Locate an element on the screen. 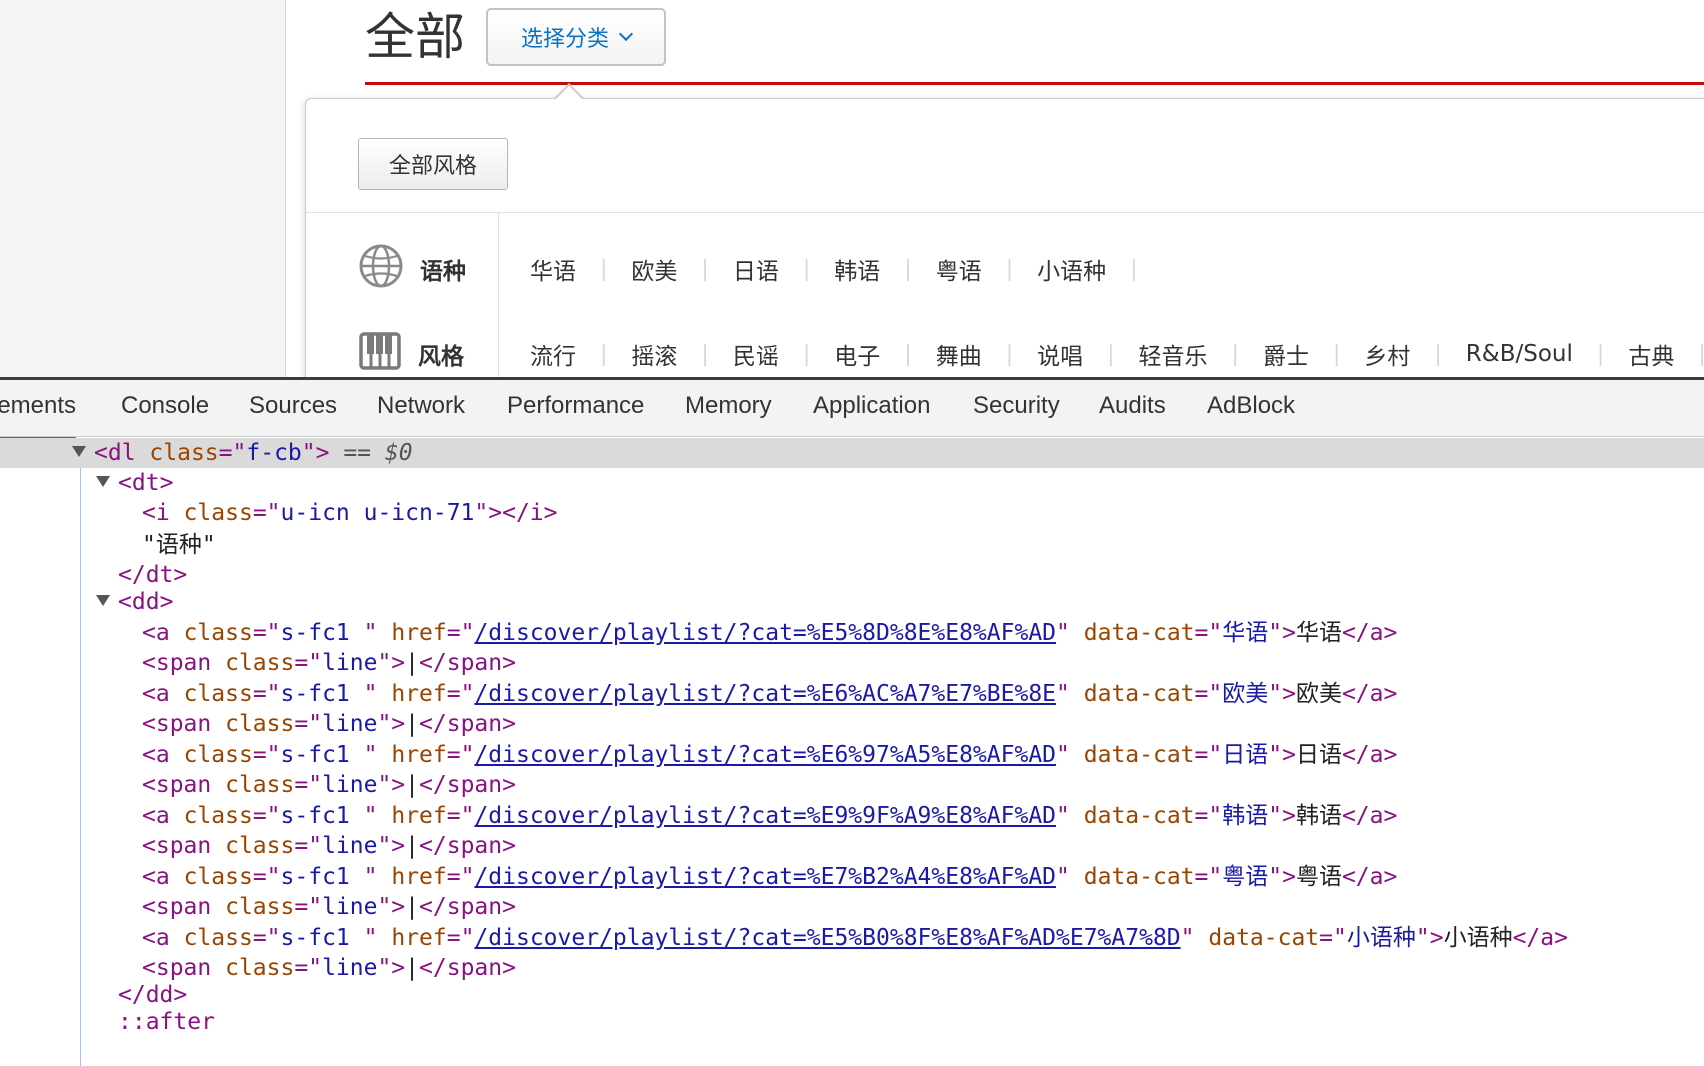 The height and width of the screenshot is (1066, 1704). tab-sources: Sources is located at coordinates (293, 406).